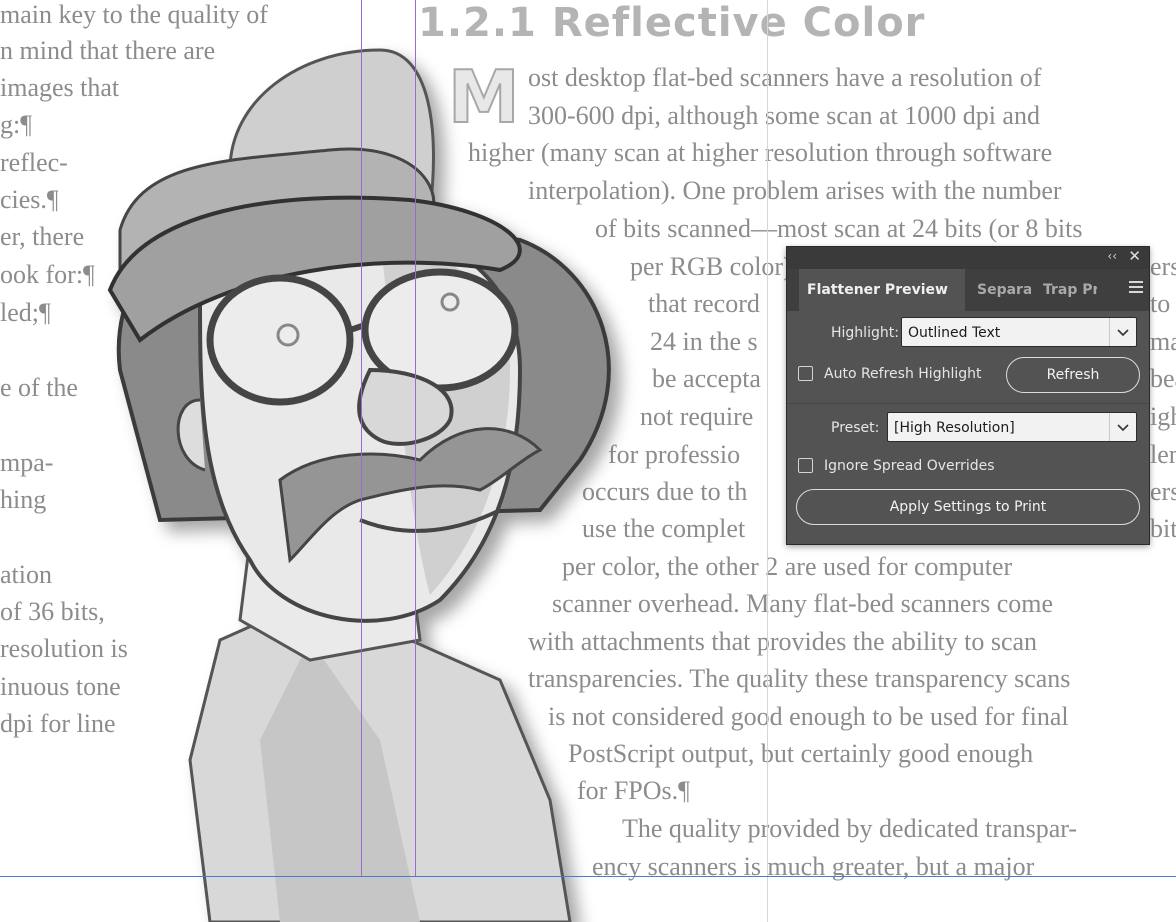  I want to click on baseline-guide, so click(588, 876).